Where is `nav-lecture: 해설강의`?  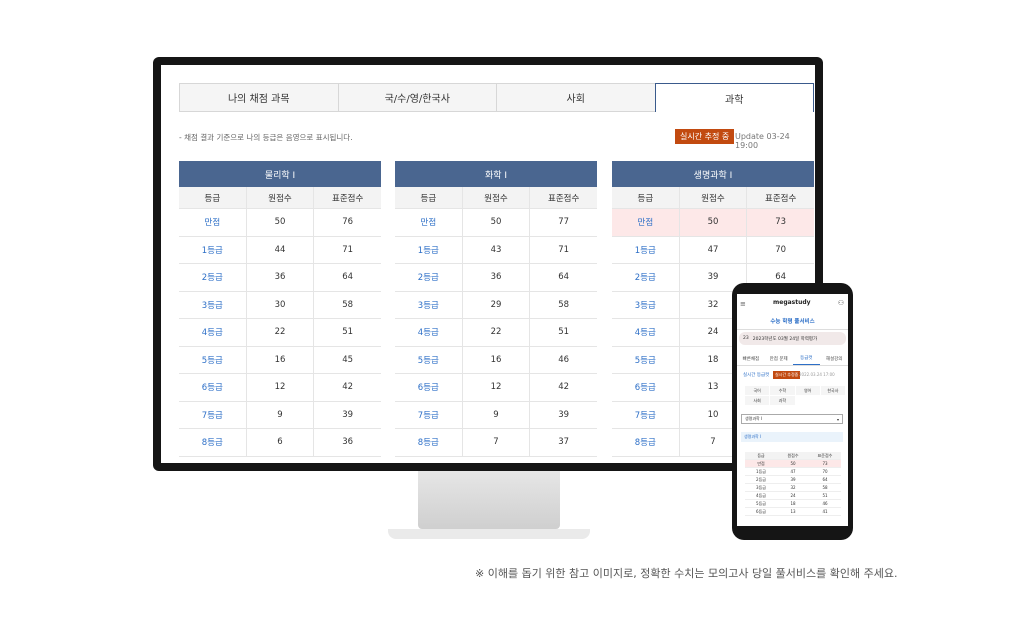 nav-lecture: 해설강의 is located at coordinates (834, 358).